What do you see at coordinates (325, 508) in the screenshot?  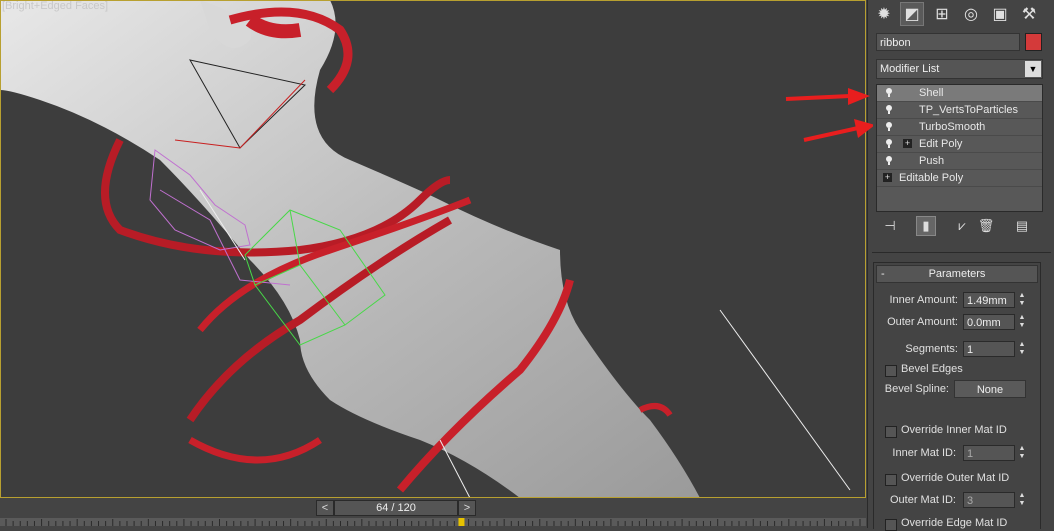 I see `previous-frame-button: <` at bounding box center [325, 508].